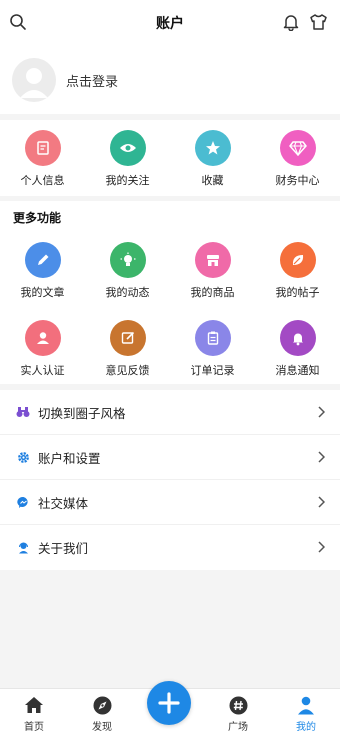  Describe the element at coordinates (212, 148) in the screenshot. I see `star-icon` at that location.